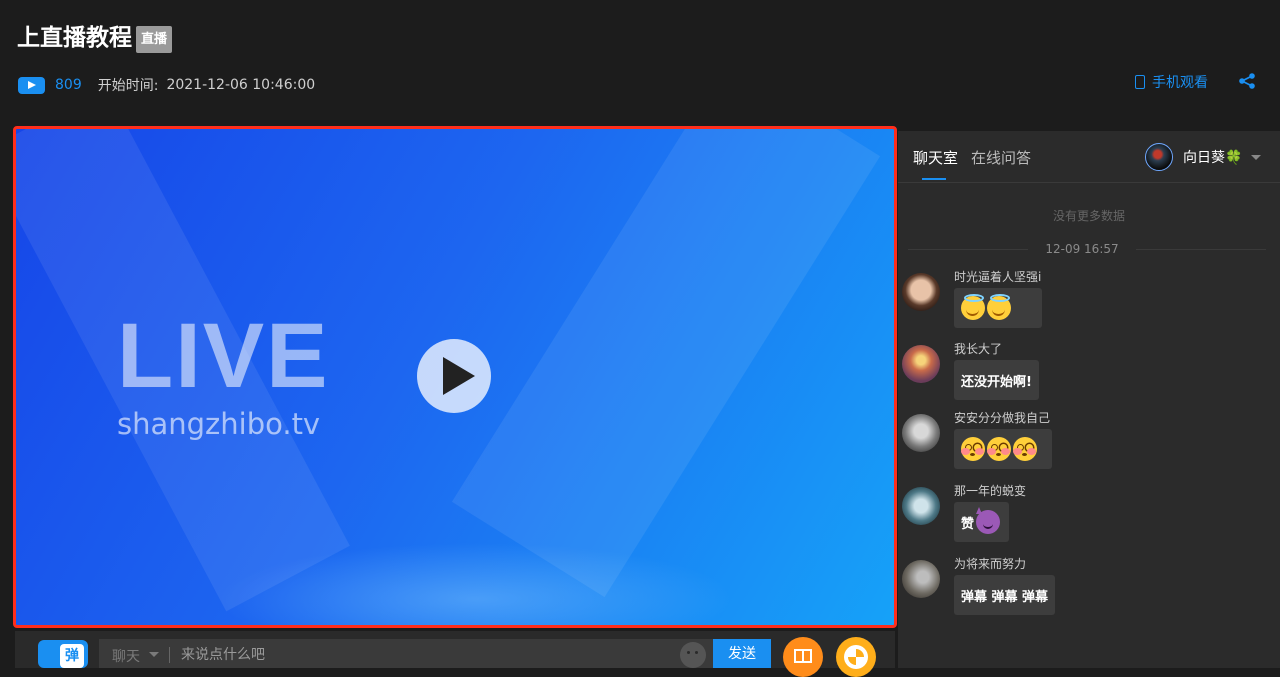  I want to click on danmu-toggle-label: 弹, so click(72, 656).